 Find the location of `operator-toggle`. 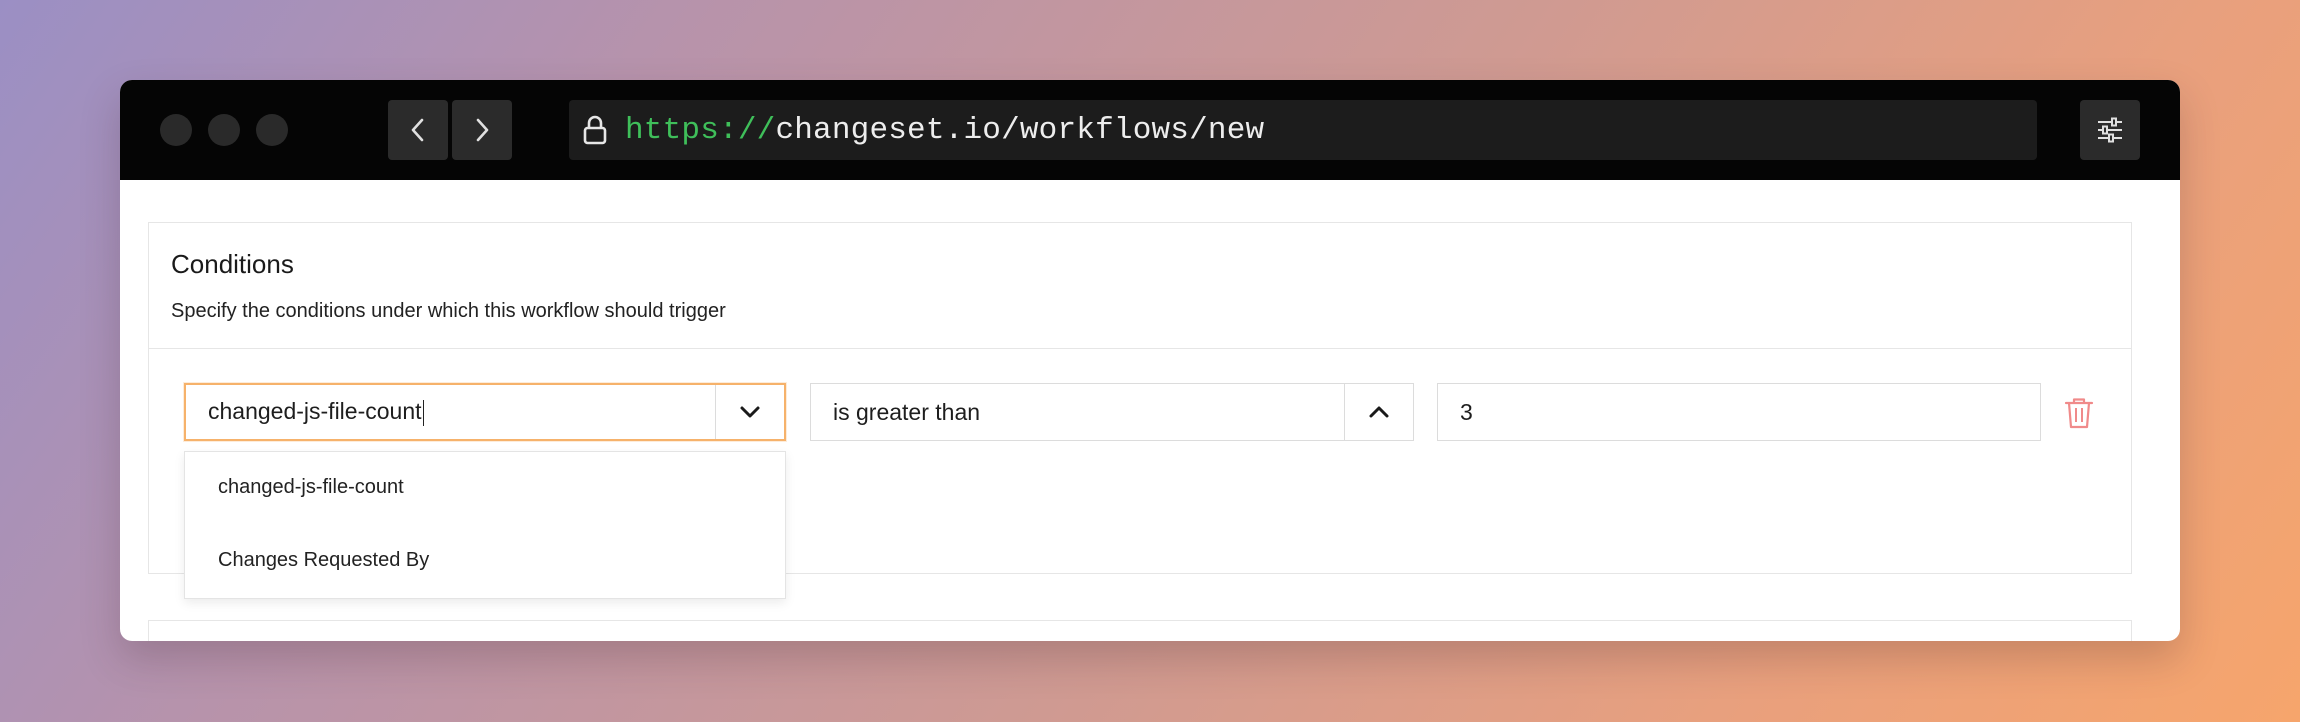

operator-toggle is located at coordinates (1378, 412).